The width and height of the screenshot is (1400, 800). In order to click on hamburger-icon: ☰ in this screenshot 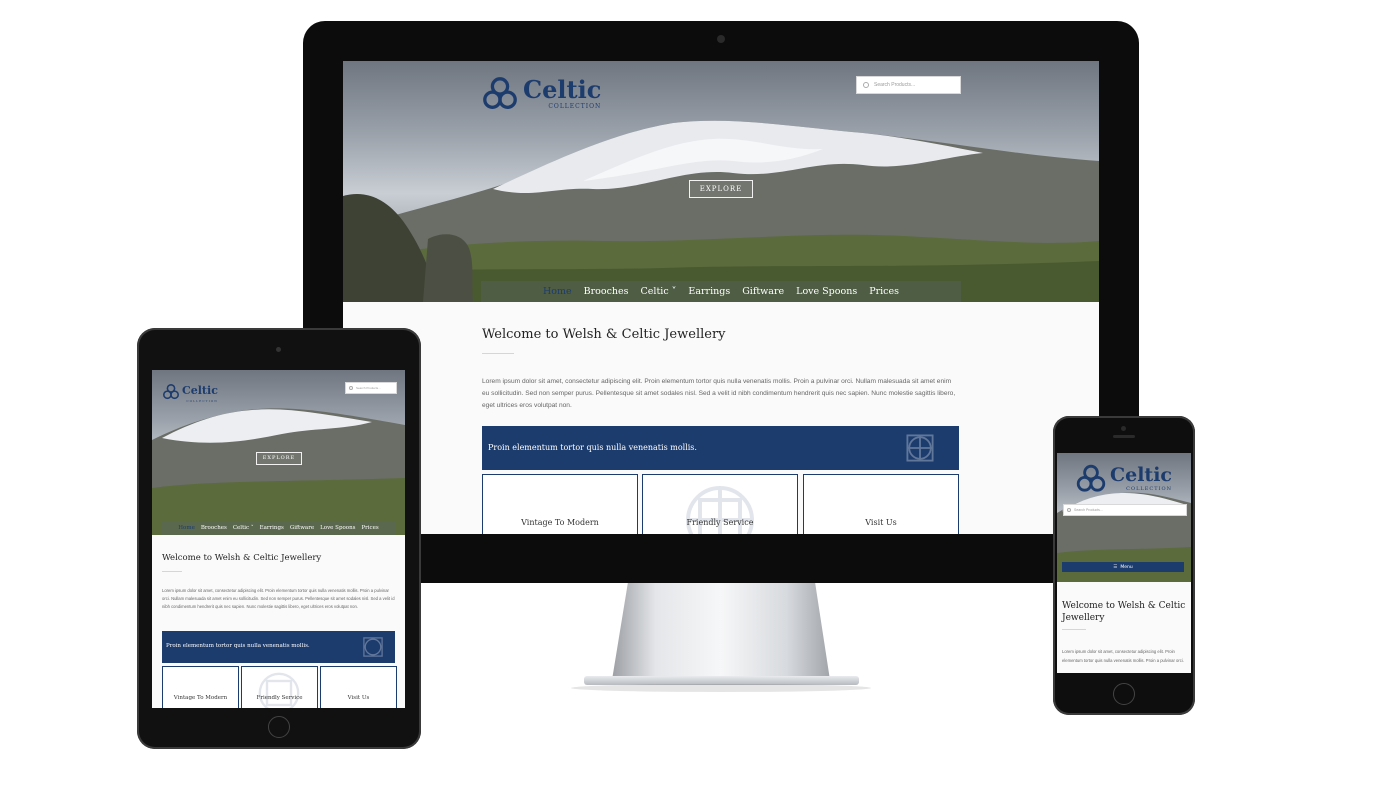, I will do `click(1115, 567)`.